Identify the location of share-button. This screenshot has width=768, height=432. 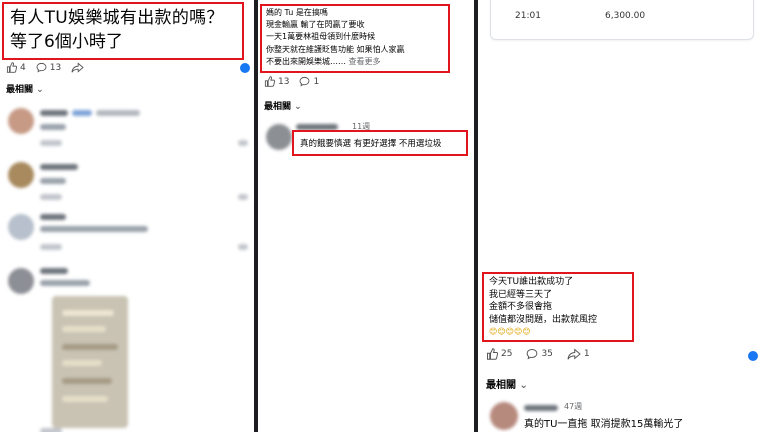
(79, 67).